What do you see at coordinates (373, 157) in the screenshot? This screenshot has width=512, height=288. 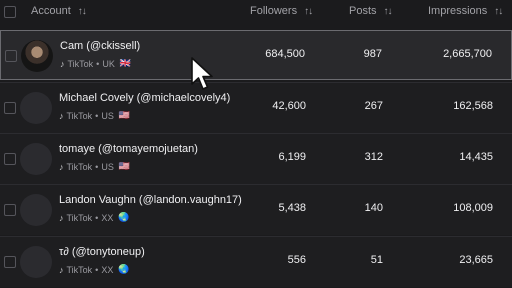 I see `posts-value: 312` at bounding box center [373, 157].